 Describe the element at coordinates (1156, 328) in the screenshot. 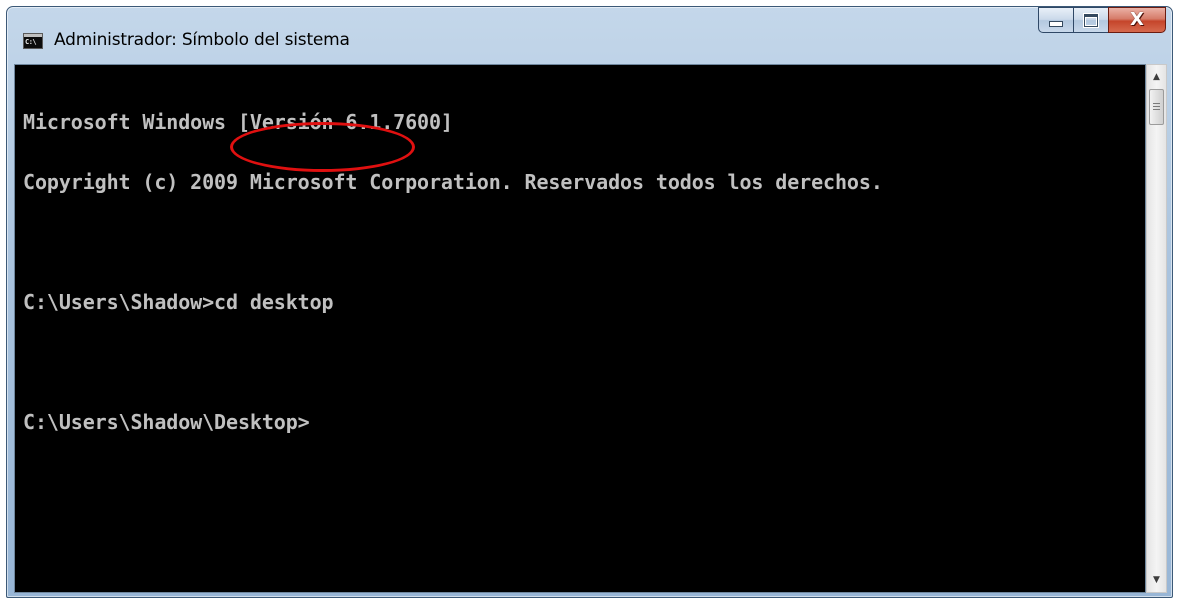

I see `vertical-scrollbar: ▲ ▼` at that location.